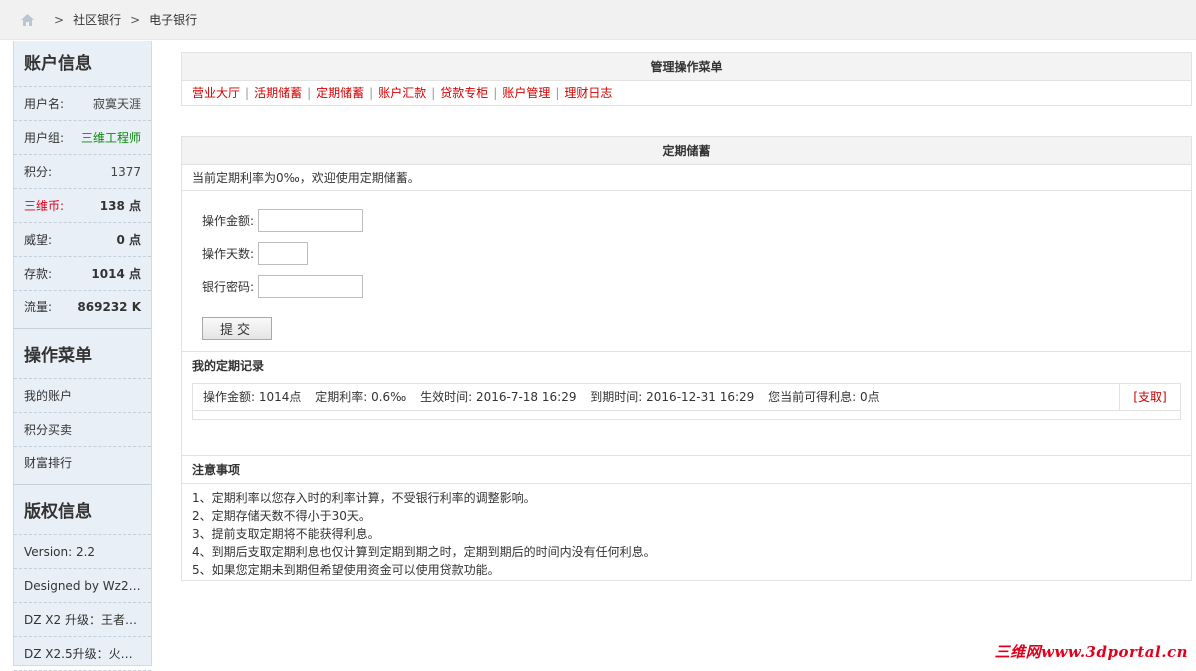  Describe the element at coordinates (27, 20) in the screenshot. I see `home-icon` at that location.